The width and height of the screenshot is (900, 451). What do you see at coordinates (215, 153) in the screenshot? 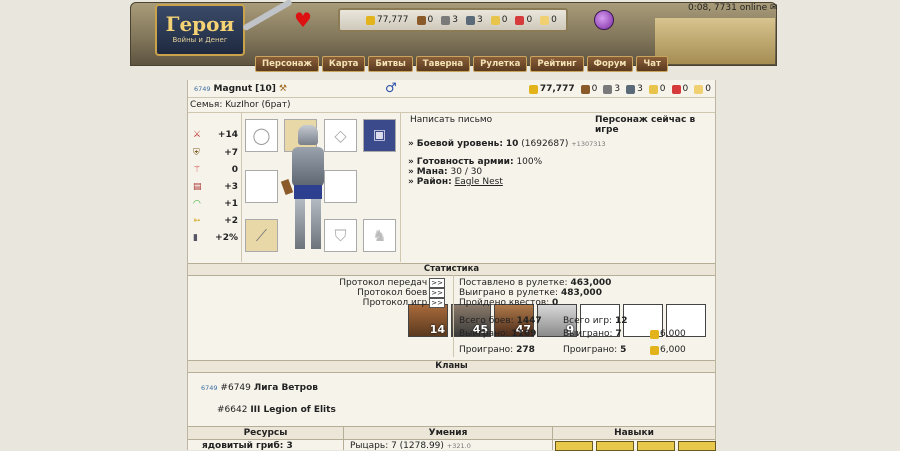
I see `stat-defense: ⛨ +7` at bounding box center [215, 153].